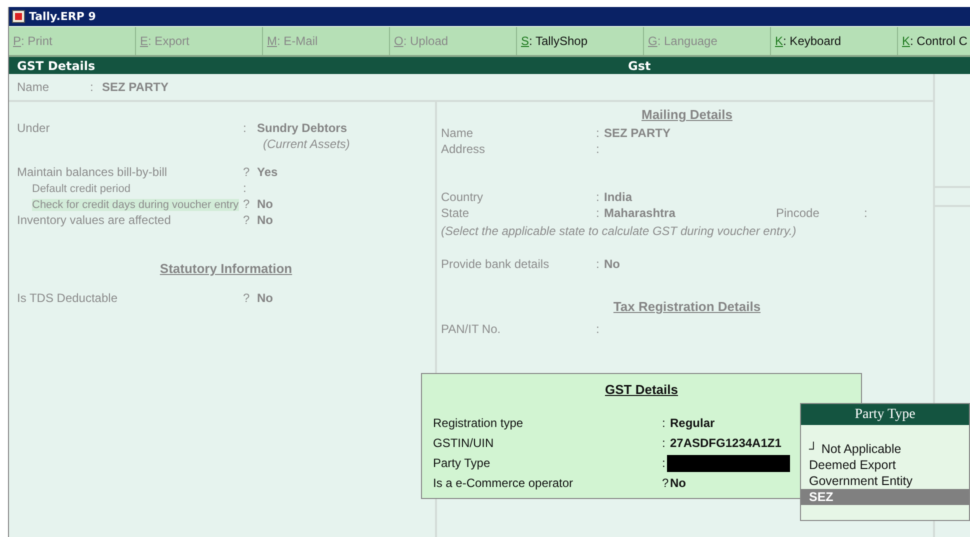  Describe the element at coordinates (81, 189) in the screenshot. I see `field-label: Default credit period` at that location.